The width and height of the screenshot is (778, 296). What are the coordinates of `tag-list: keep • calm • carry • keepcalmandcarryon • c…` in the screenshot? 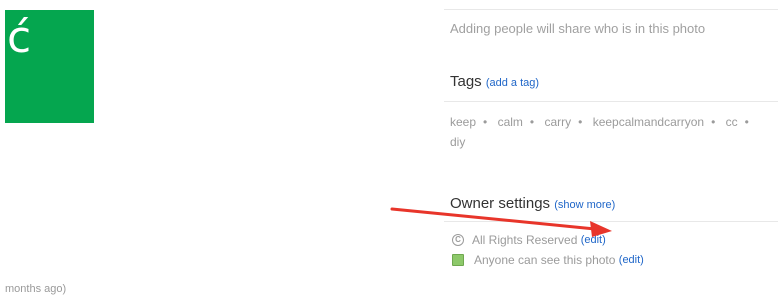 It's located at (610, 132).